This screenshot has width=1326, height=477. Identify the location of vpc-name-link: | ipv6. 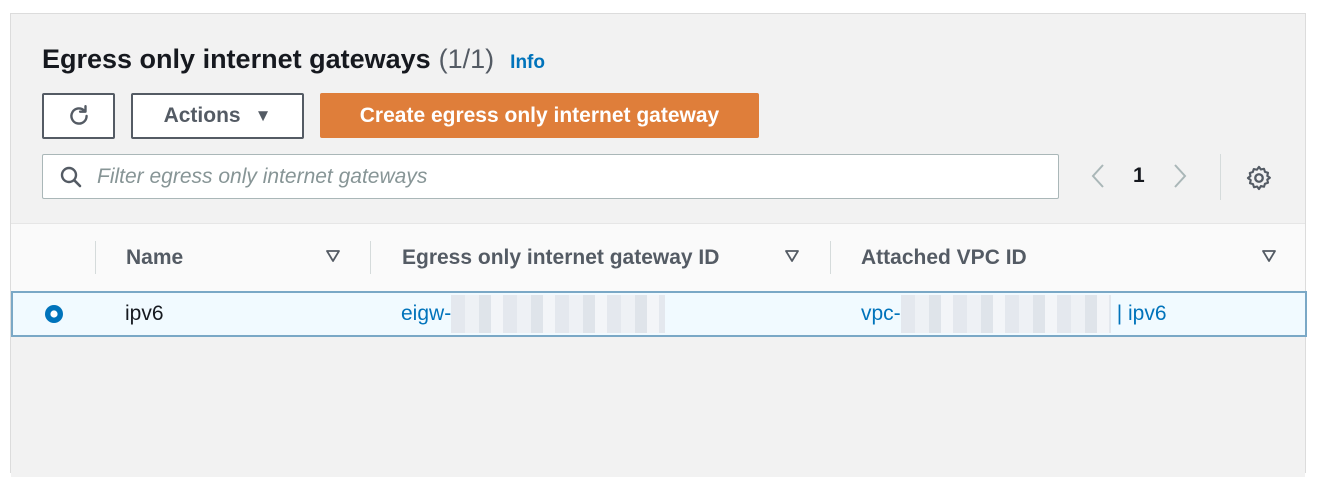
(1142, 314).